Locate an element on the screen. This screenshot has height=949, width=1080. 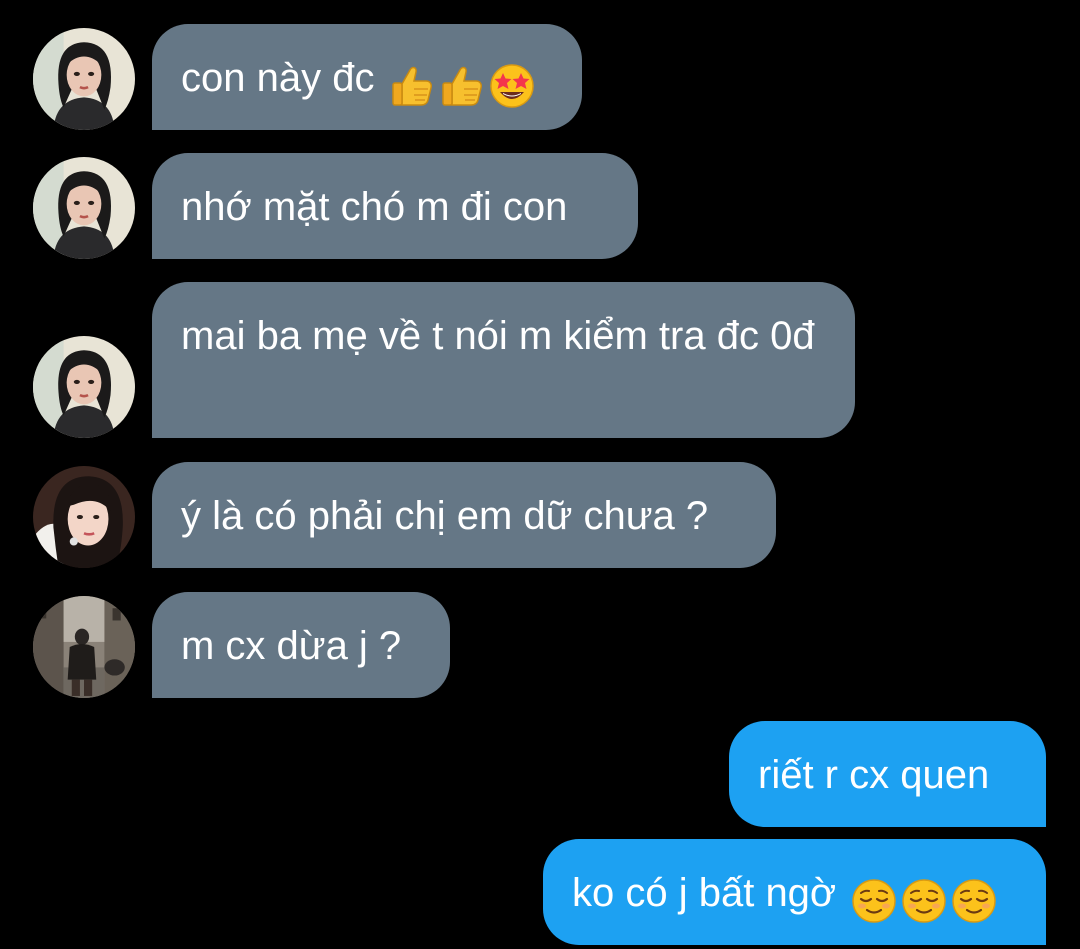
message-bubble-incoming: con này đc is located at coordinates (367, 77).